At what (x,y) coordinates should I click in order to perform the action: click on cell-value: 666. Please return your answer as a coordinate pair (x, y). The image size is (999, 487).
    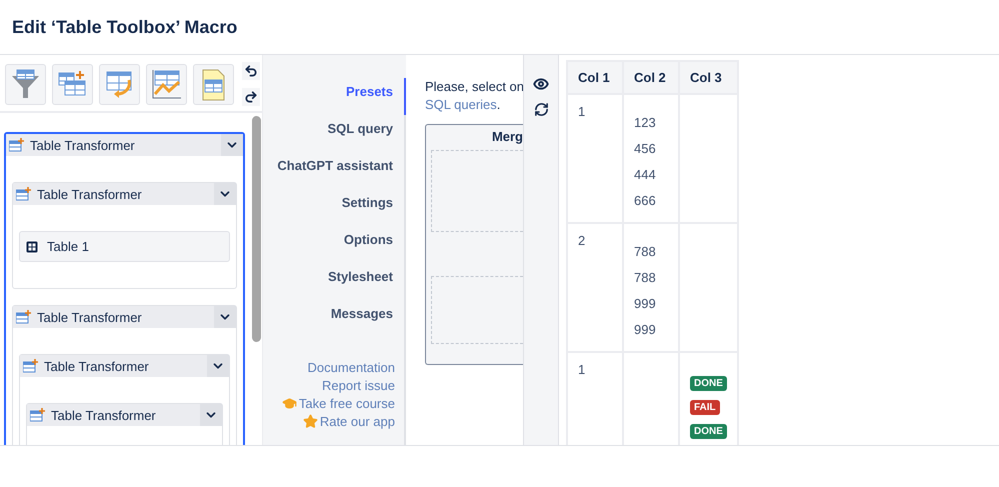
    Looking at the image, I should click on (645, 201).